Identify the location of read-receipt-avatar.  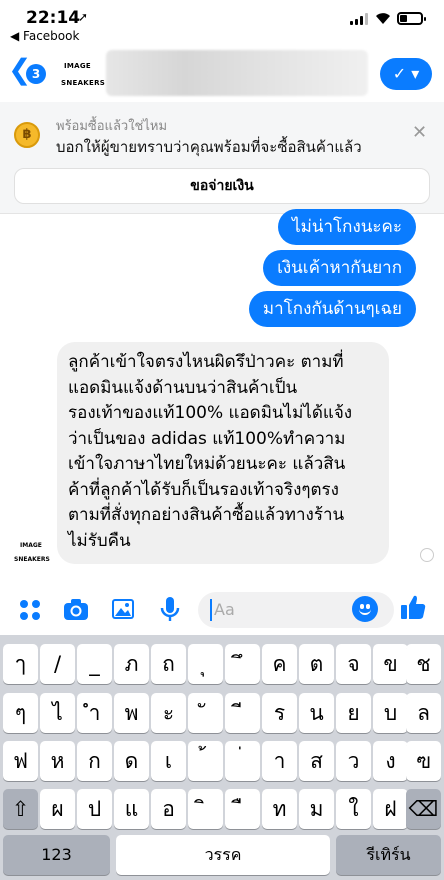
(427, 555).